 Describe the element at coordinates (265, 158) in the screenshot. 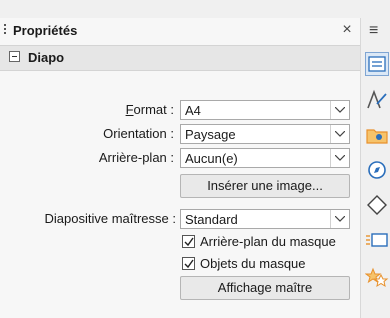

I see `background-select: Aucun(e)` at that location.